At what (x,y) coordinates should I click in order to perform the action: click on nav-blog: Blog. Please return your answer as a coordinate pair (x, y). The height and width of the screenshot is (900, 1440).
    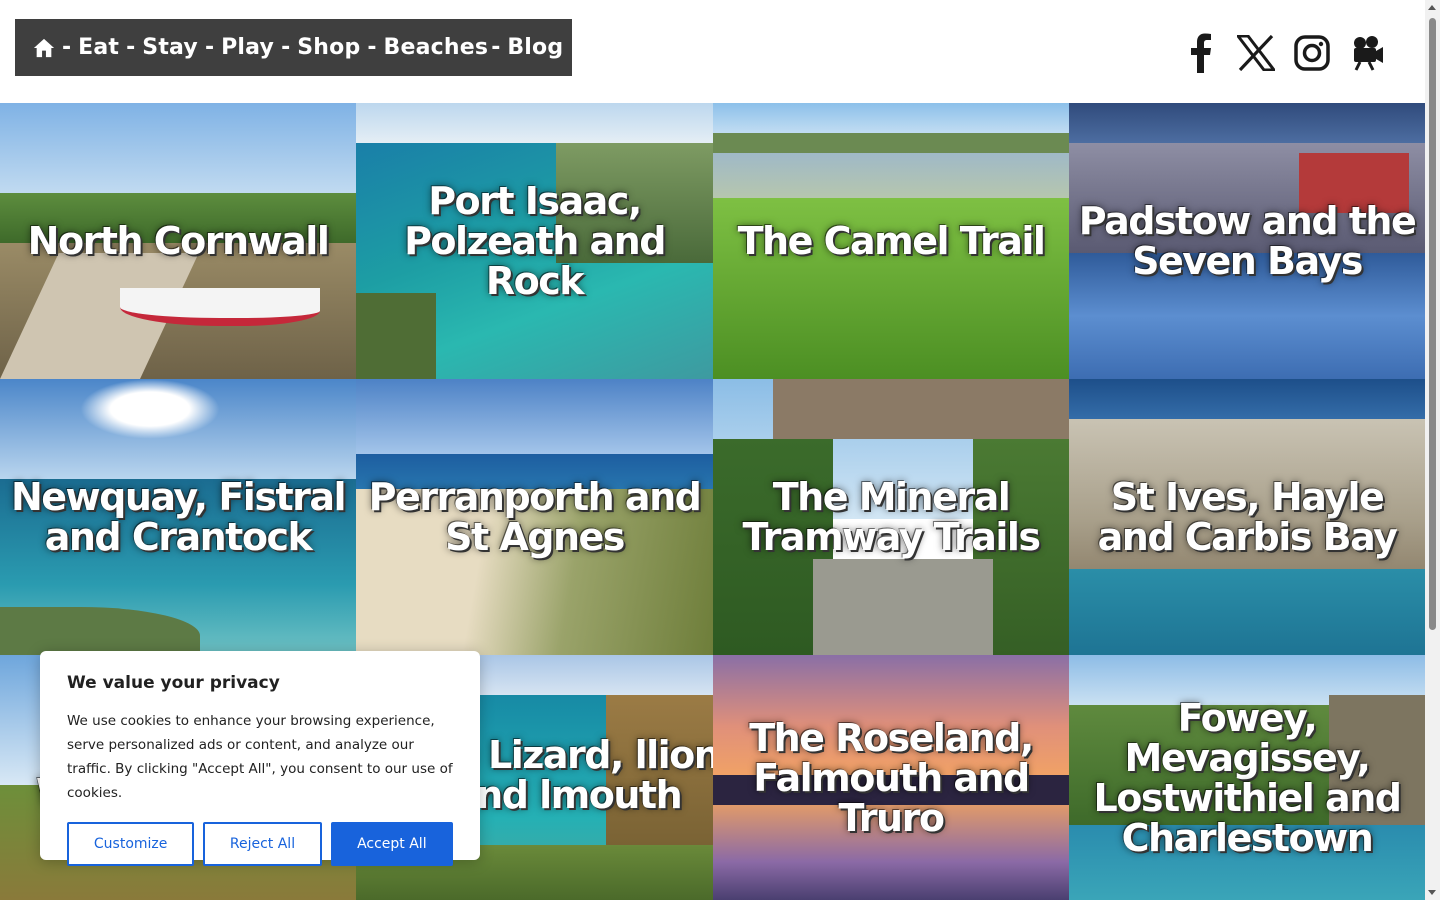
    Looking at the image, I should click on (535, 47).